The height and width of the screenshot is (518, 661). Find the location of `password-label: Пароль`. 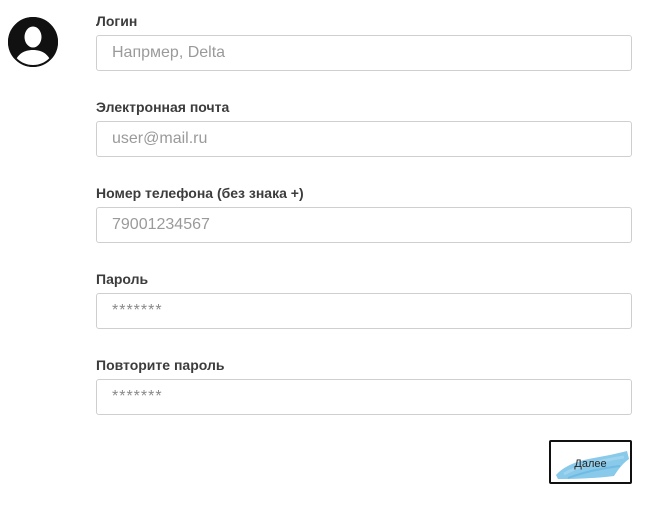

password-label: Пароль is located at coordinates (122, 279).